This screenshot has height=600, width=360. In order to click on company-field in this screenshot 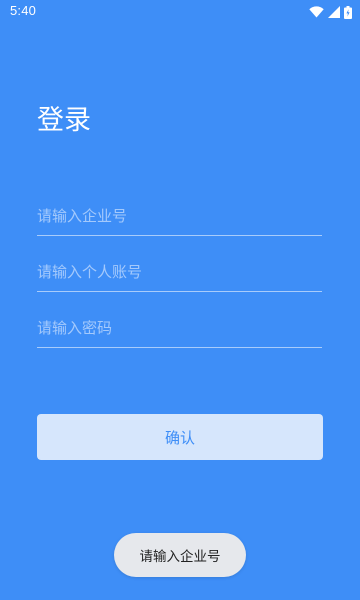, I will do `click(179, 216)`.